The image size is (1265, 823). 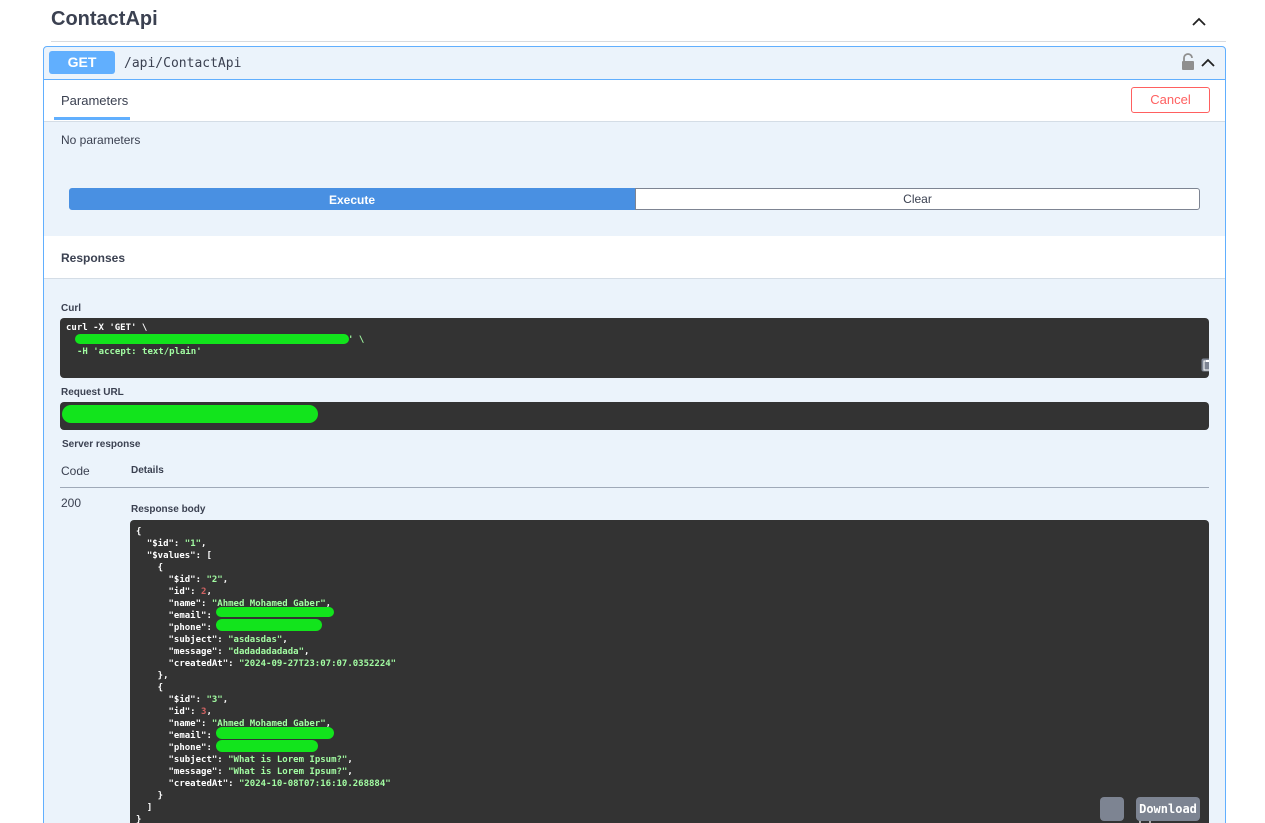 What do you see at coordinates (1170, 100) in the screenshot?
I see `cancel-button: Cancel` at bounding box center [1170, 100].